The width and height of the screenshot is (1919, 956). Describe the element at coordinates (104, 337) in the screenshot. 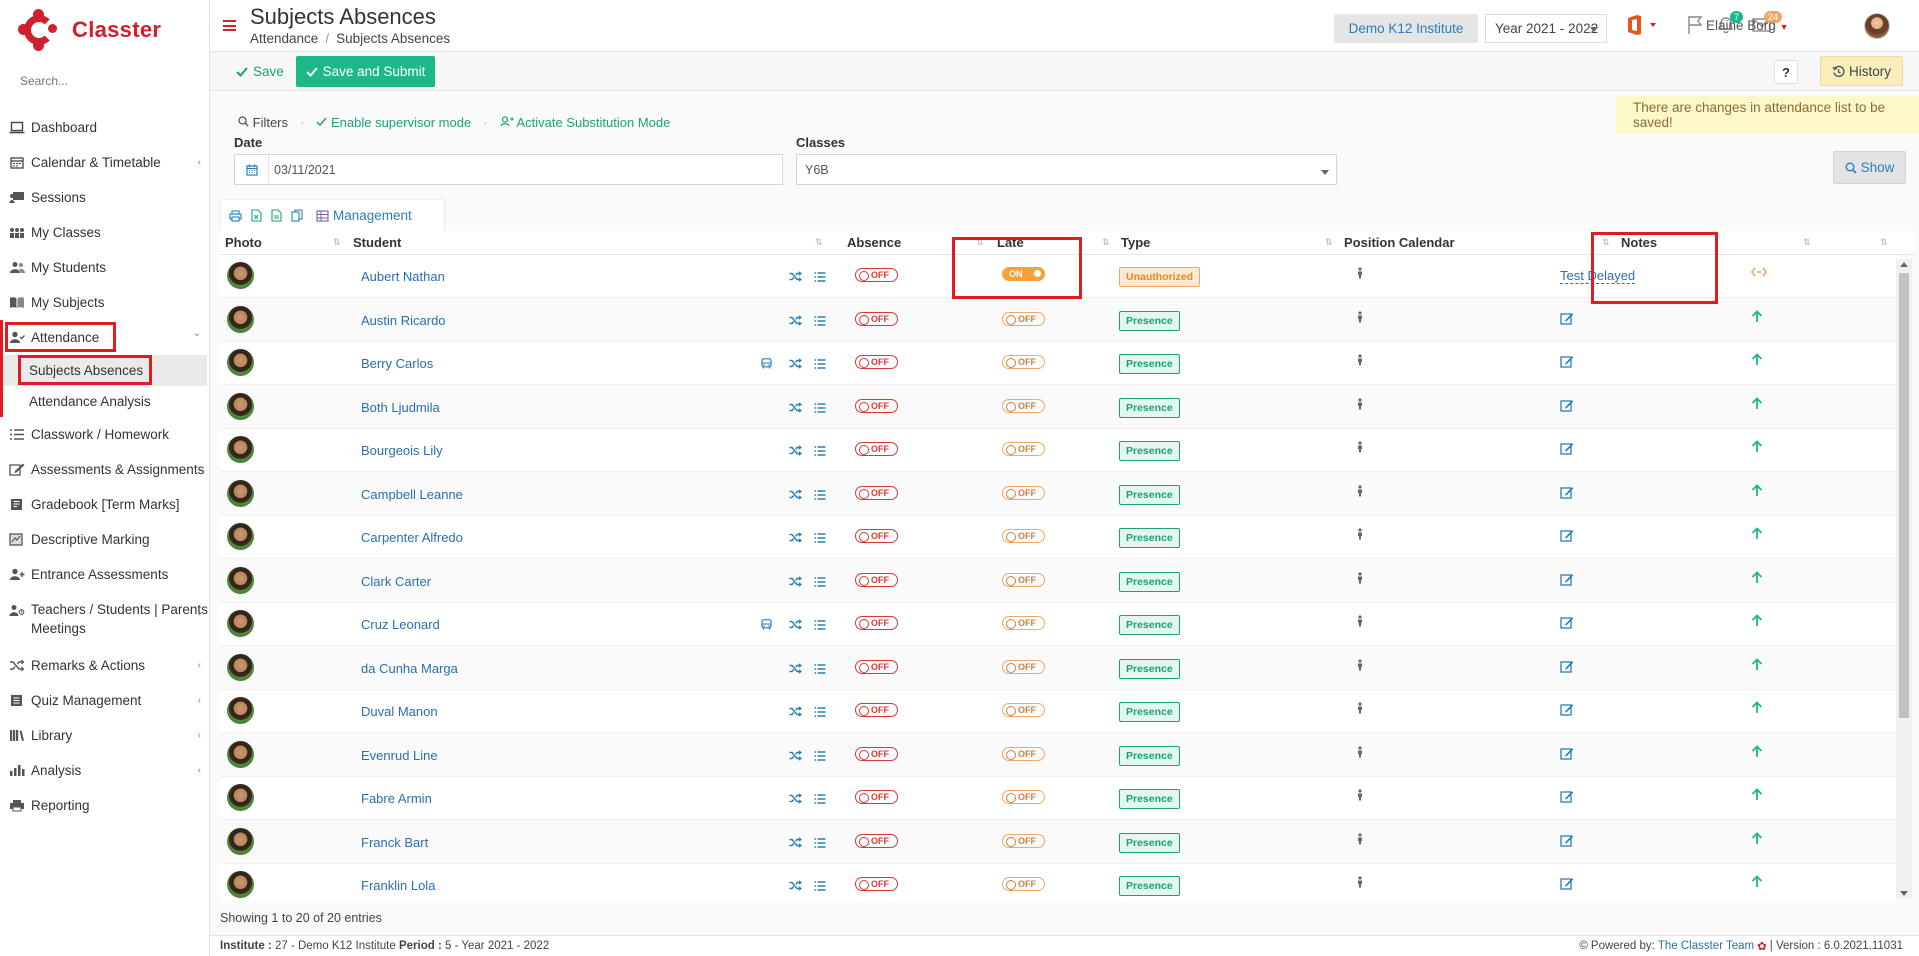

I see `sidebar-item-attendance: Attendance ⌄` at that location.